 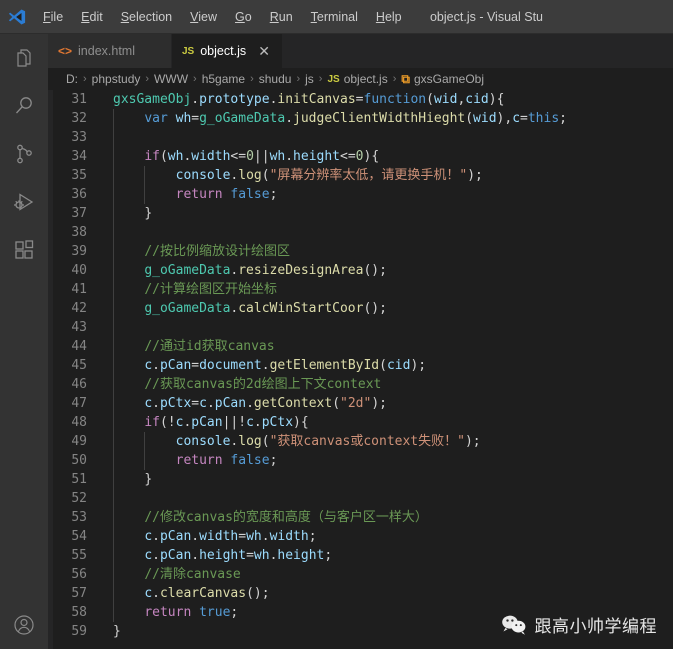 What do you see at coordinates (70, 441) in the screenshot?
I see `line-number: 49` at bounding box center [70, 441].